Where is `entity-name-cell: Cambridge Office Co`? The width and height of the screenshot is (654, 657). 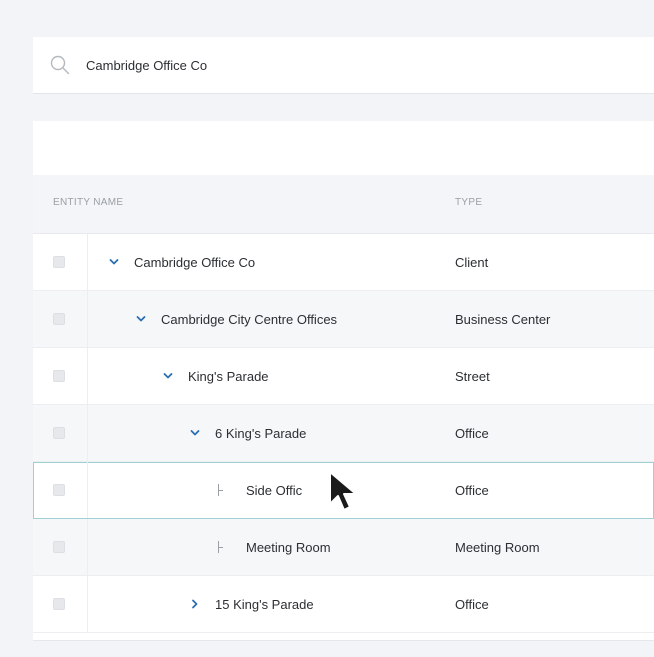 entity-name-cell: Cambridge Office Co is located at coordinates (181, 262).